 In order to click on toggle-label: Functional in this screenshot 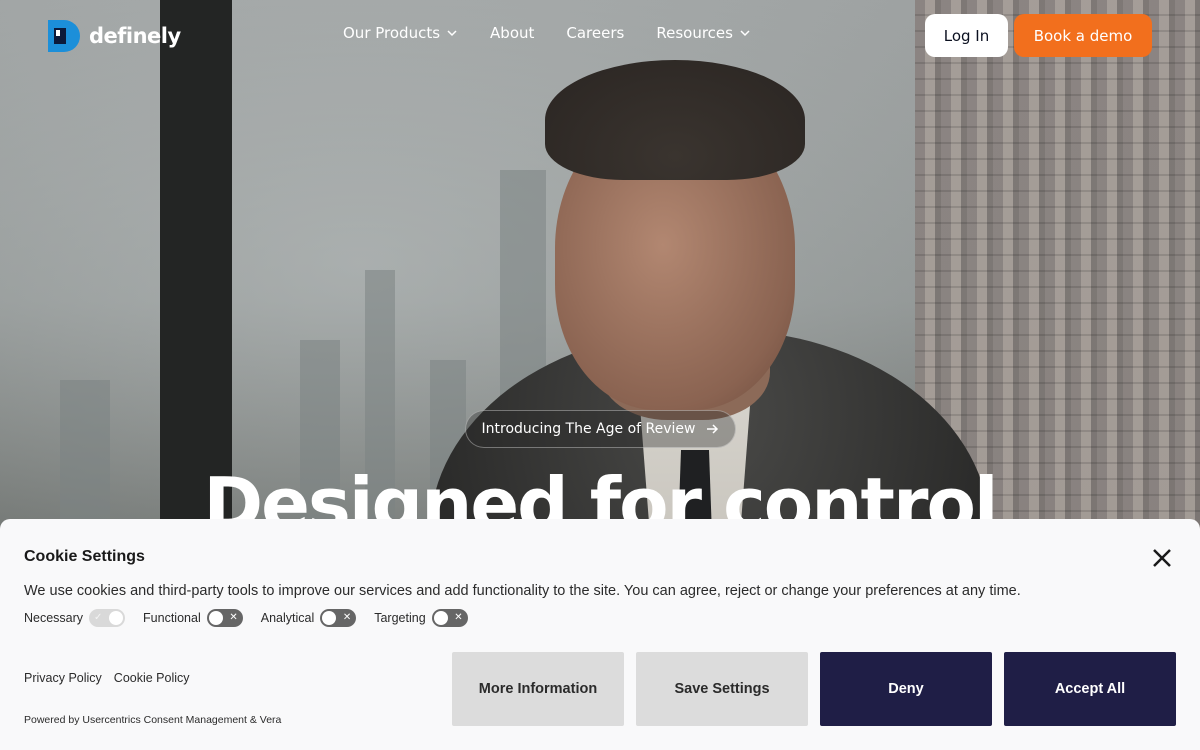, I will do `click(172, 618)`.